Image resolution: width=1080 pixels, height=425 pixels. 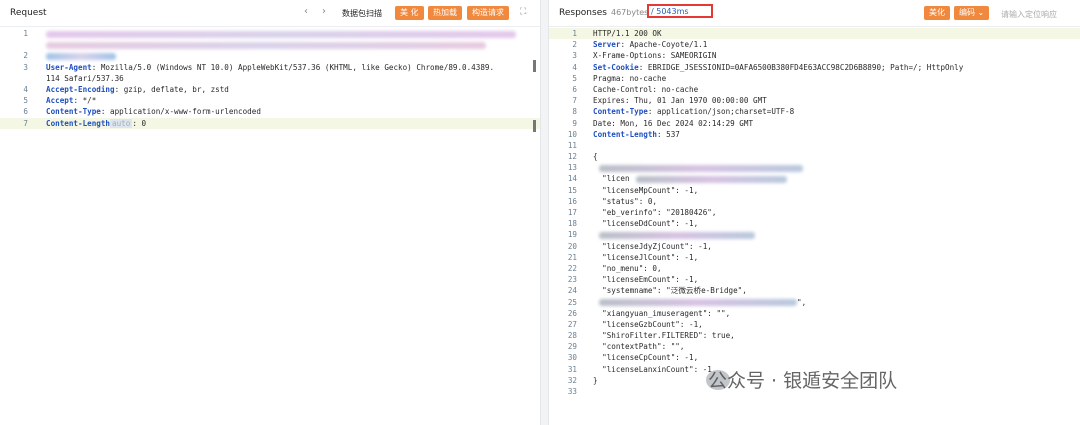 What do you see at coordinates (655, 56) in the screenshot?
I see `line-value: X-Frame-Options: SAMEORIGIN` at bounding box center [655, 56].